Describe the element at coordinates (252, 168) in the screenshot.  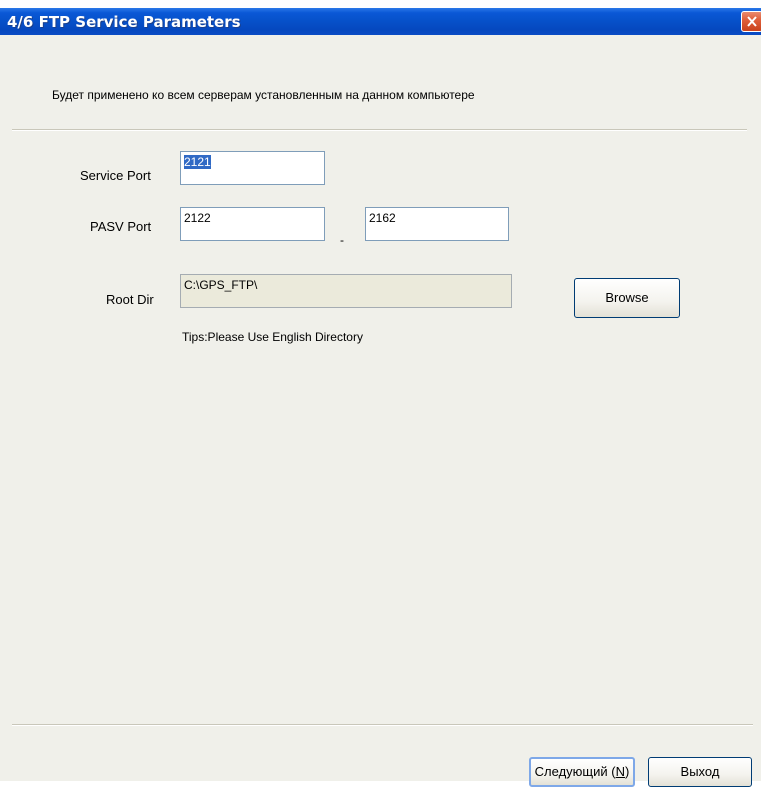
I see `service-port-field: 2121` at that location.